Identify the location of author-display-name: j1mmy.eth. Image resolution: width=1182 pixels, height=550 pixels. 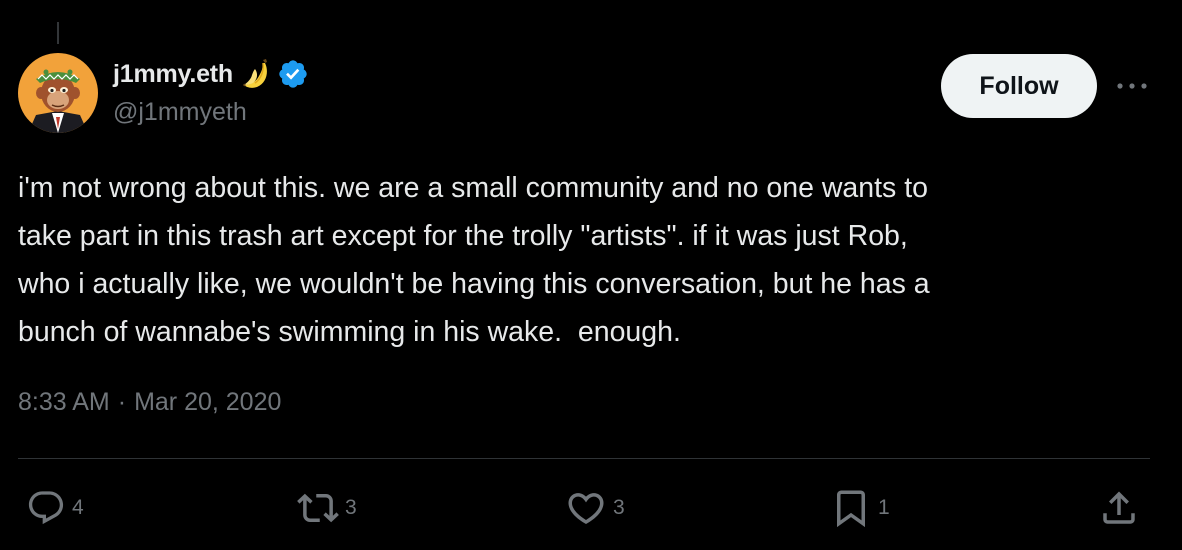
(173, 74).